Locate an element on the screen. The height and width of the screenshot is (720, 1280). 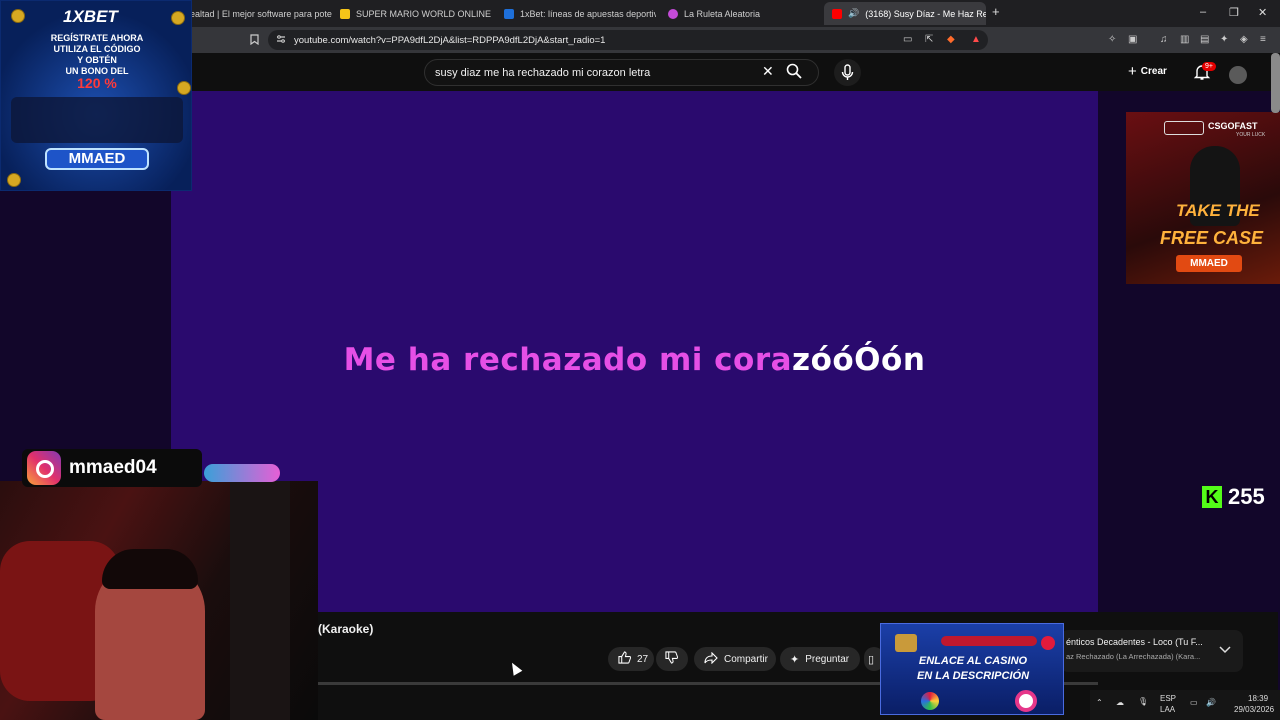
chevron-down-icon is located at coordinates (1225, 651).